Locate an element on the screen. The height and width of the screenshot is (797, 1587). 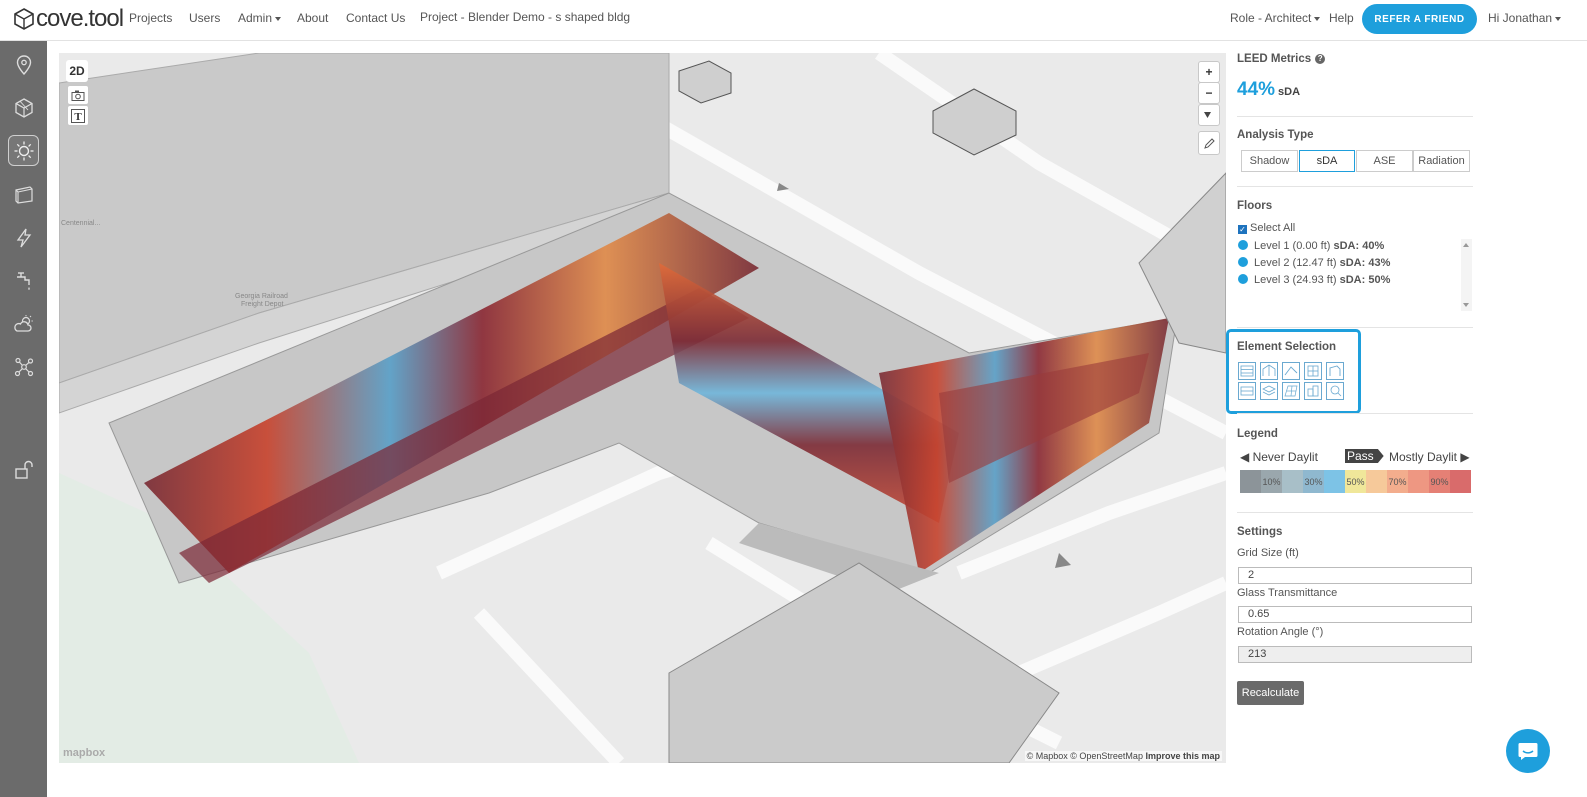
mapbox-logo-text: mapbox is located at coordinates (84, 753).